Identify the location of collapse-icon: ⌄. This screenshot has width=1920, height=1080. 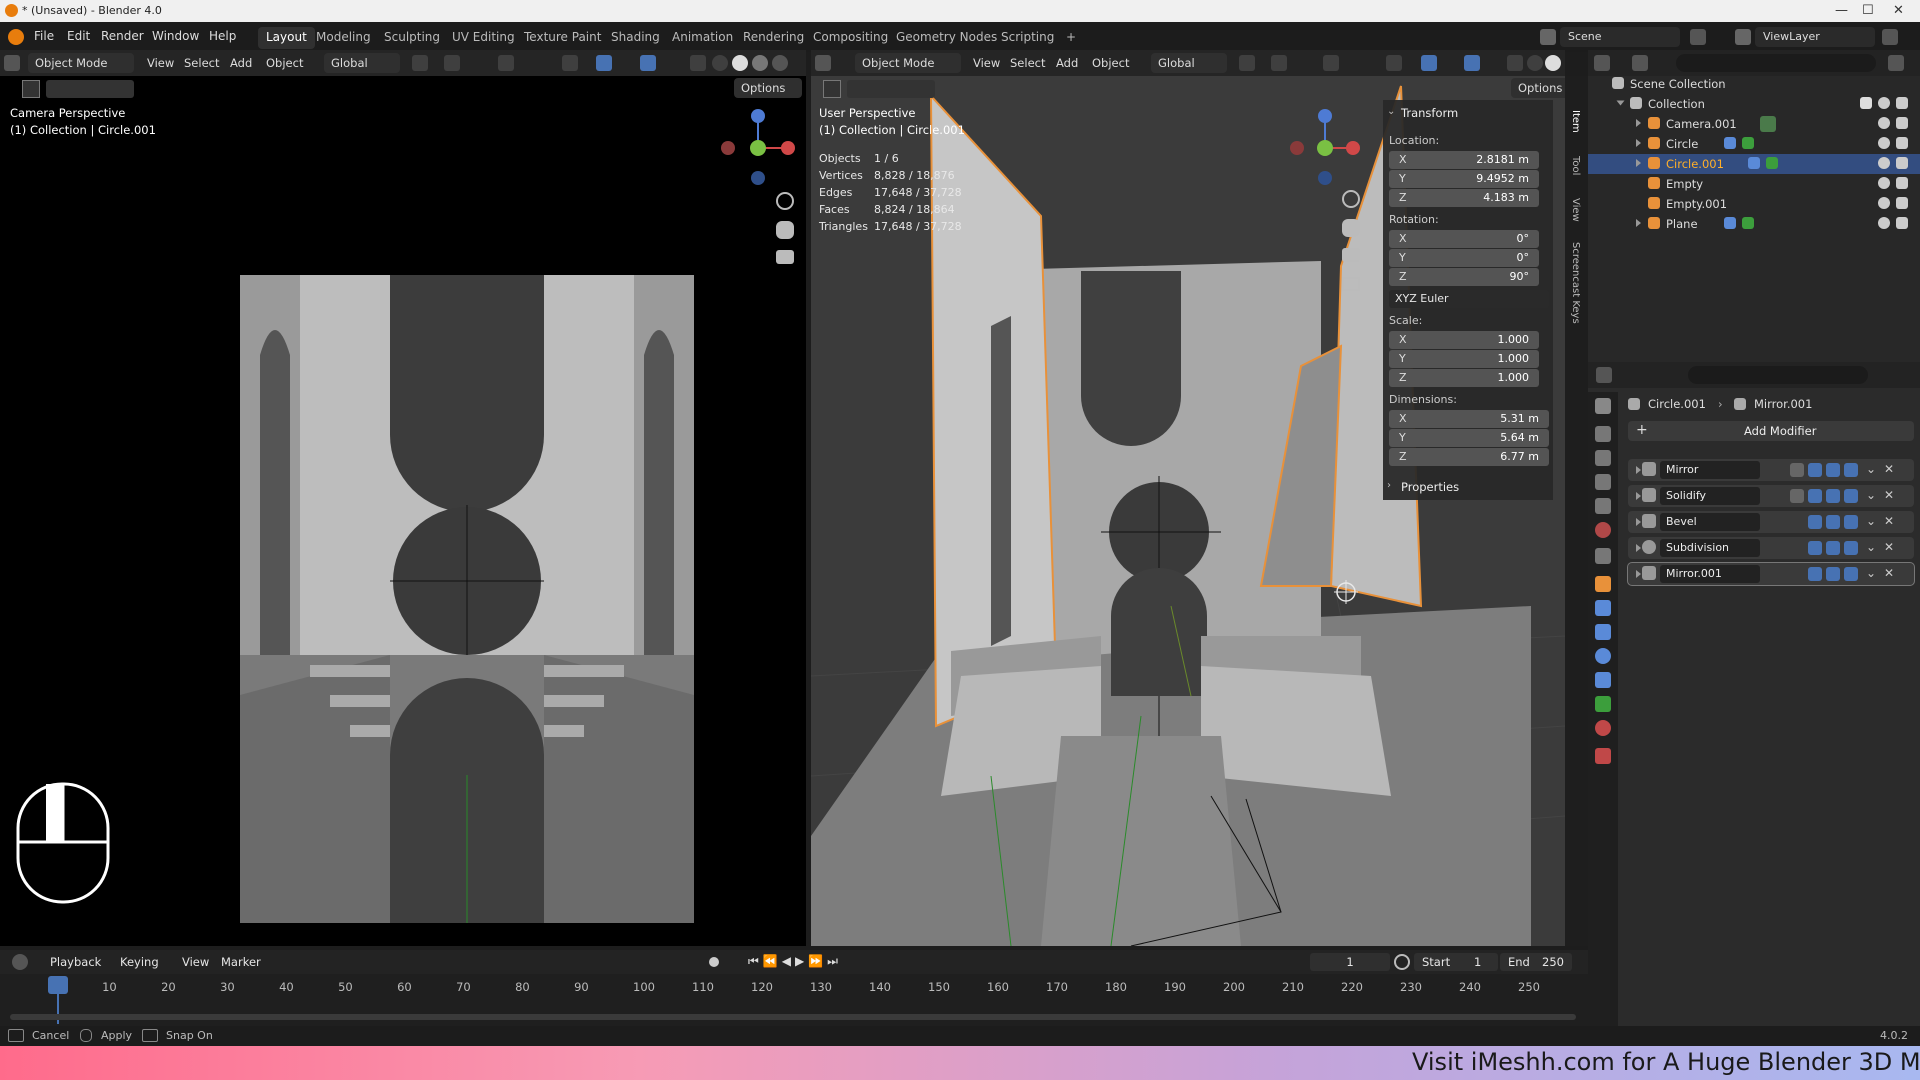
(1391, 111).